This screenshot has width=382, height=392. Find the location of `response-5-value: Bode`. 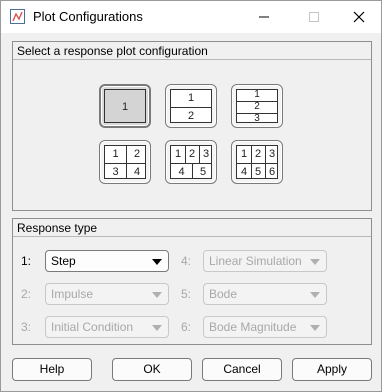

response-5-value: Bode is located at coordinates (223, 294).